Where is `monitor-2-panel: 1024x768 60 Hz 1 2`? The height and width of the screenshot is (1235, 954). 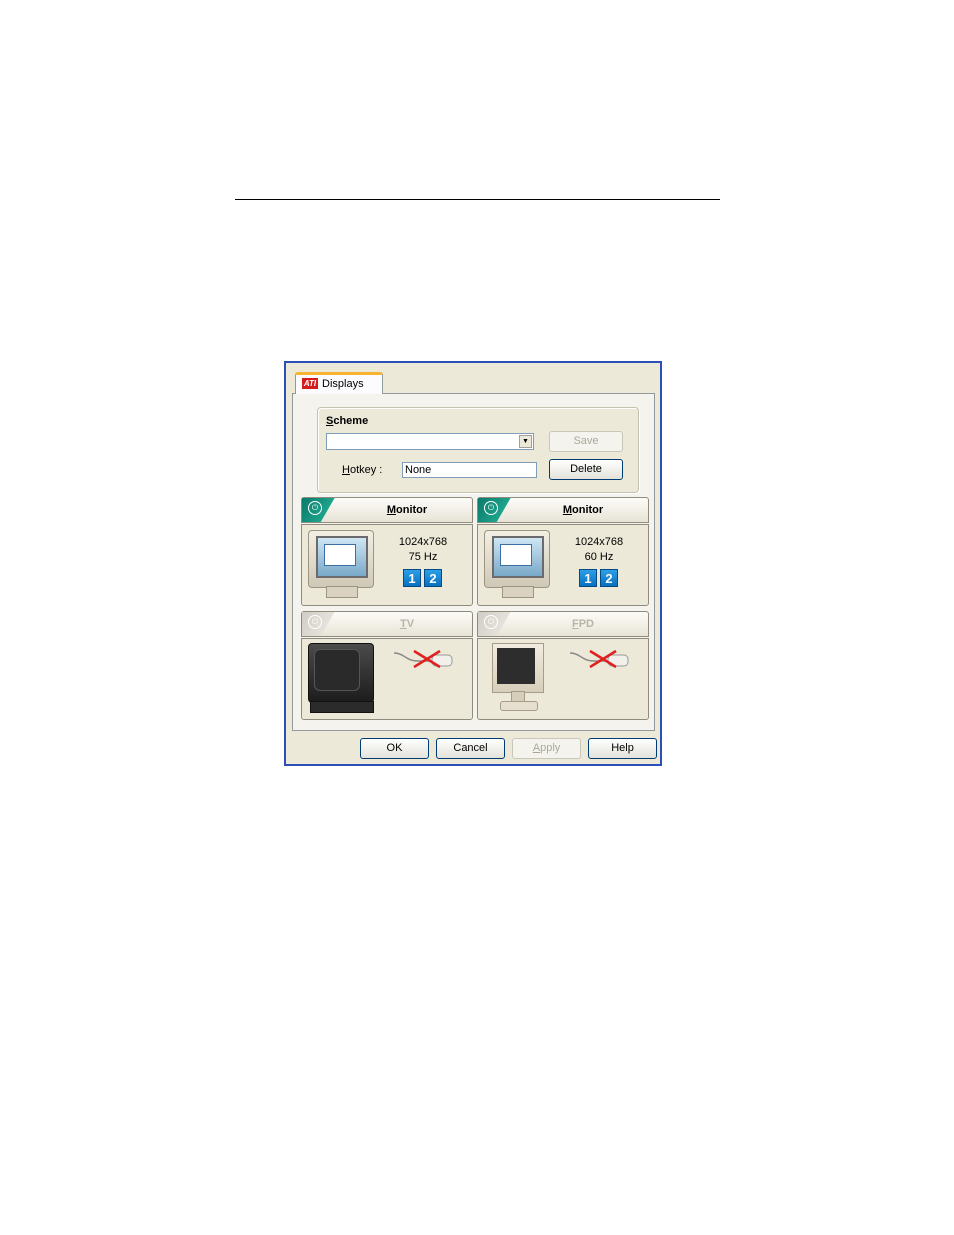 monitor-2-panel: 1024x768 60 Hz 1 2 is located at coordinates (563, 565).